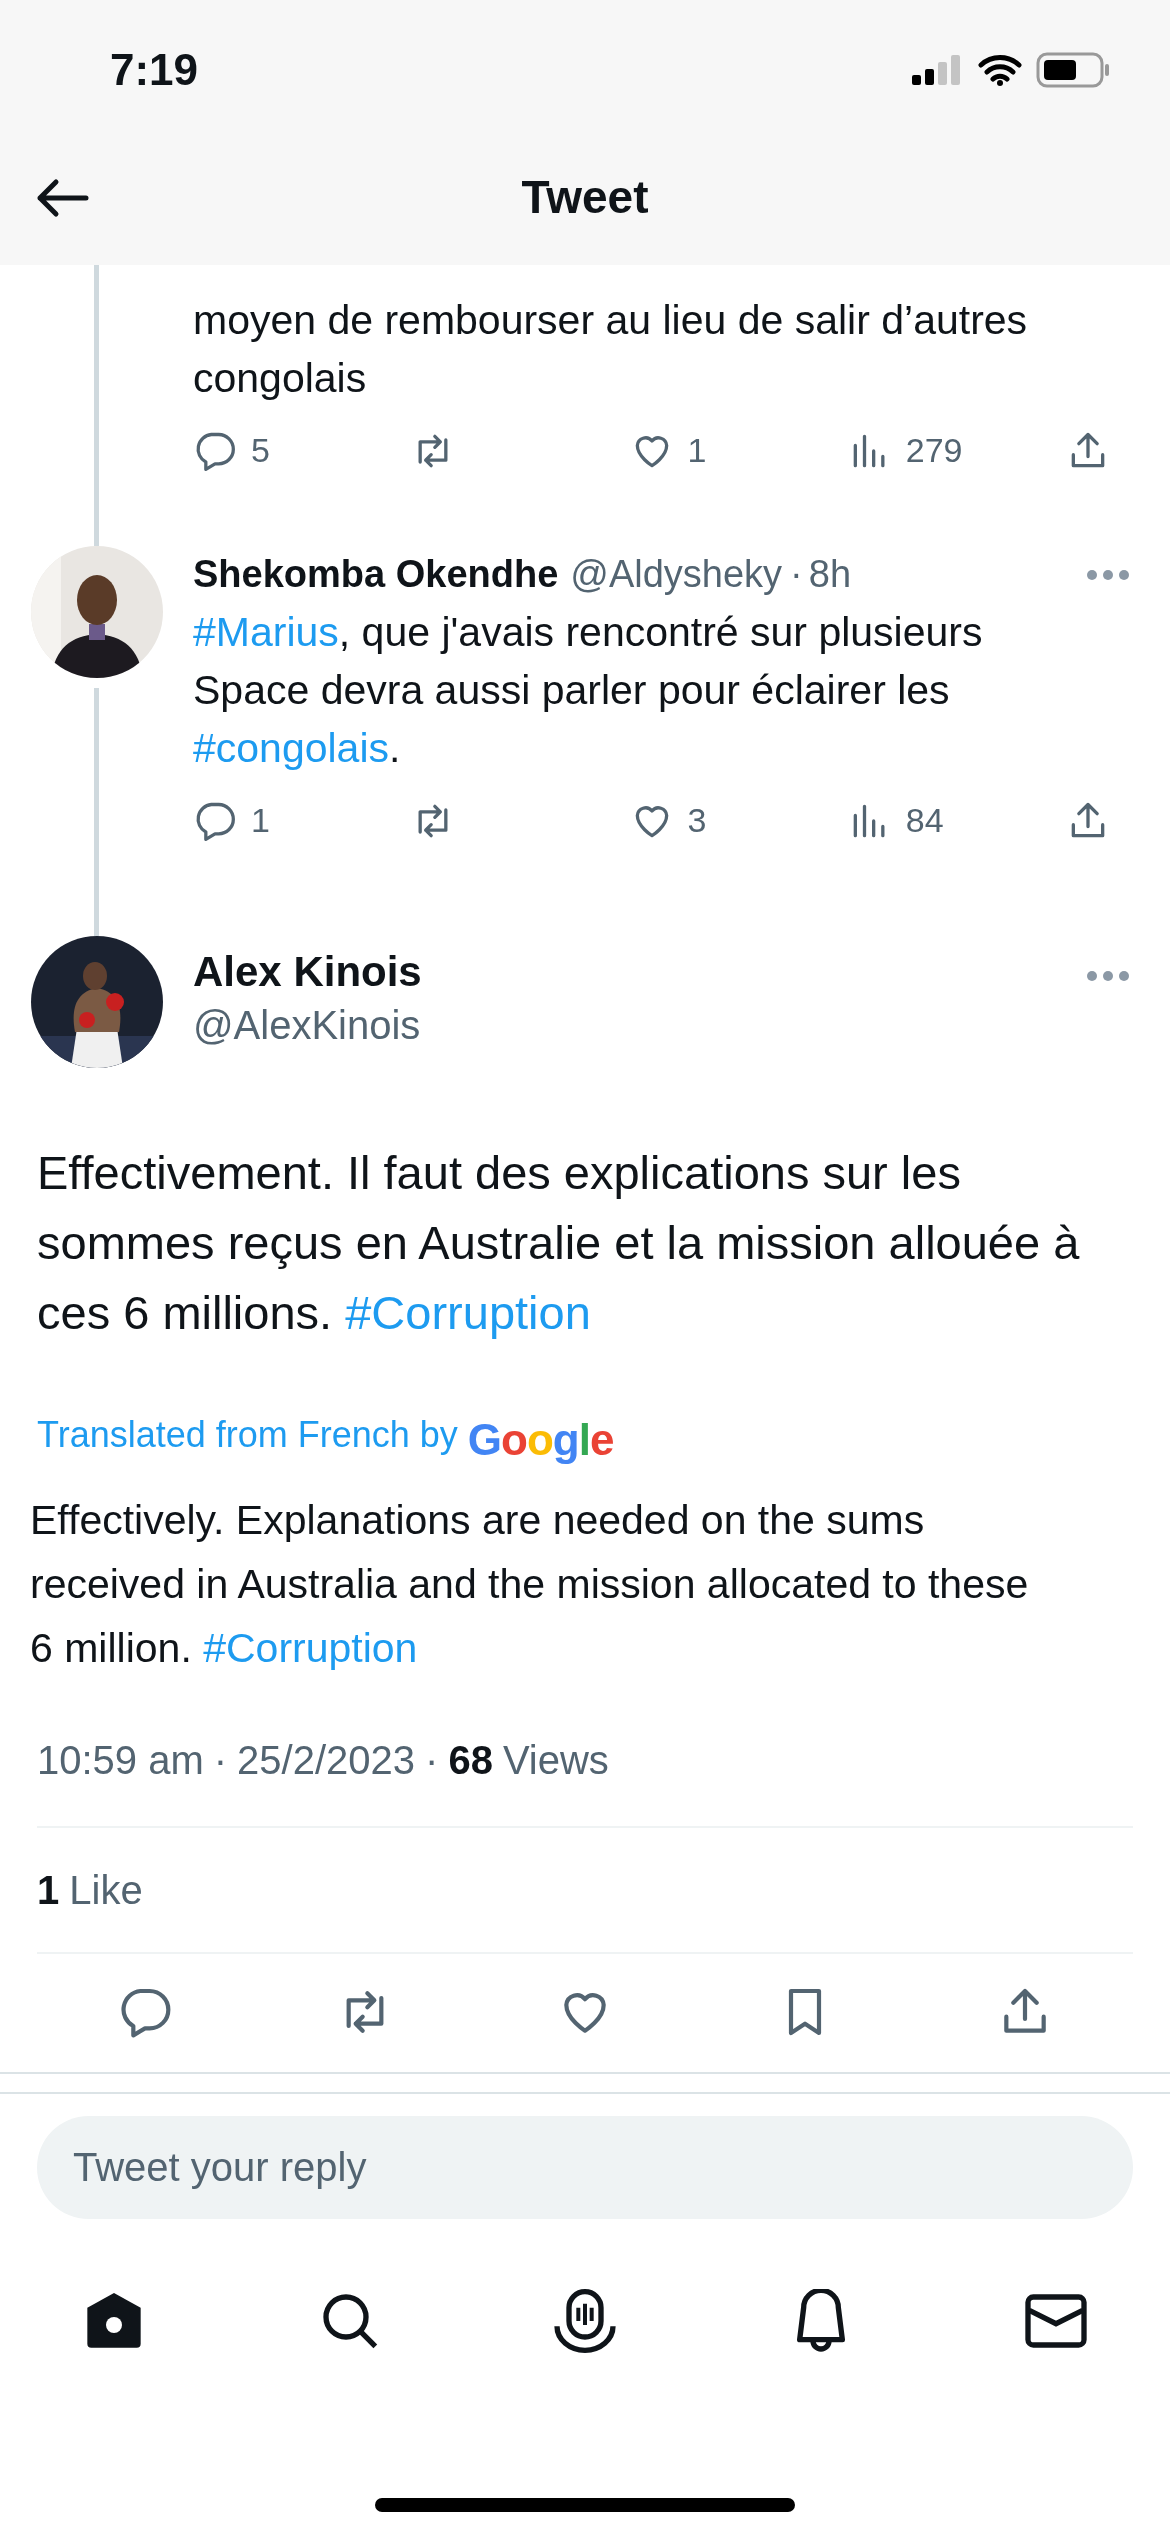 This screenshot has height=2532, width=1170. I want to click on tweet-text: Effectivement. Il faut des explications sur les sommes reçus en Australie et la mission allouée à ces 6 millions. #Corruption, so click(559, 1243).